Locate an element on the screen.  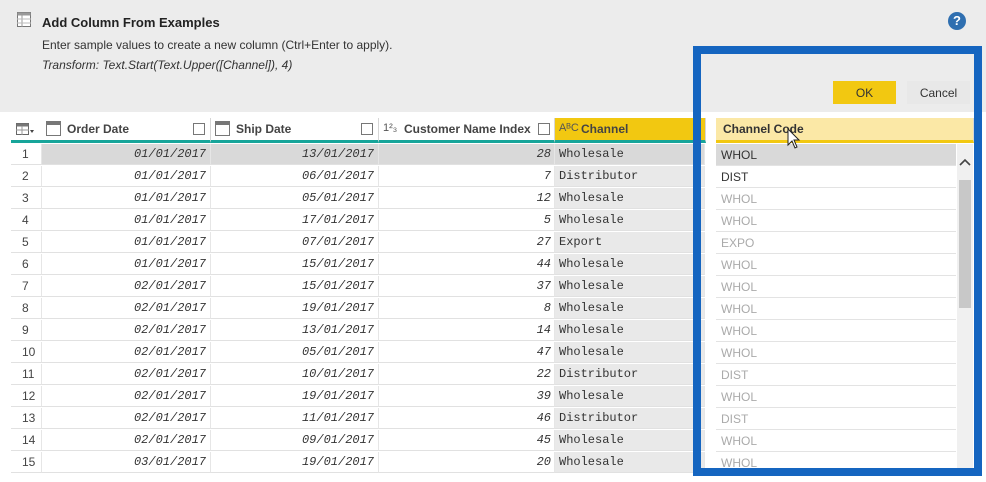
header-label: Customer Name Index is located at coordinates (467, 129).